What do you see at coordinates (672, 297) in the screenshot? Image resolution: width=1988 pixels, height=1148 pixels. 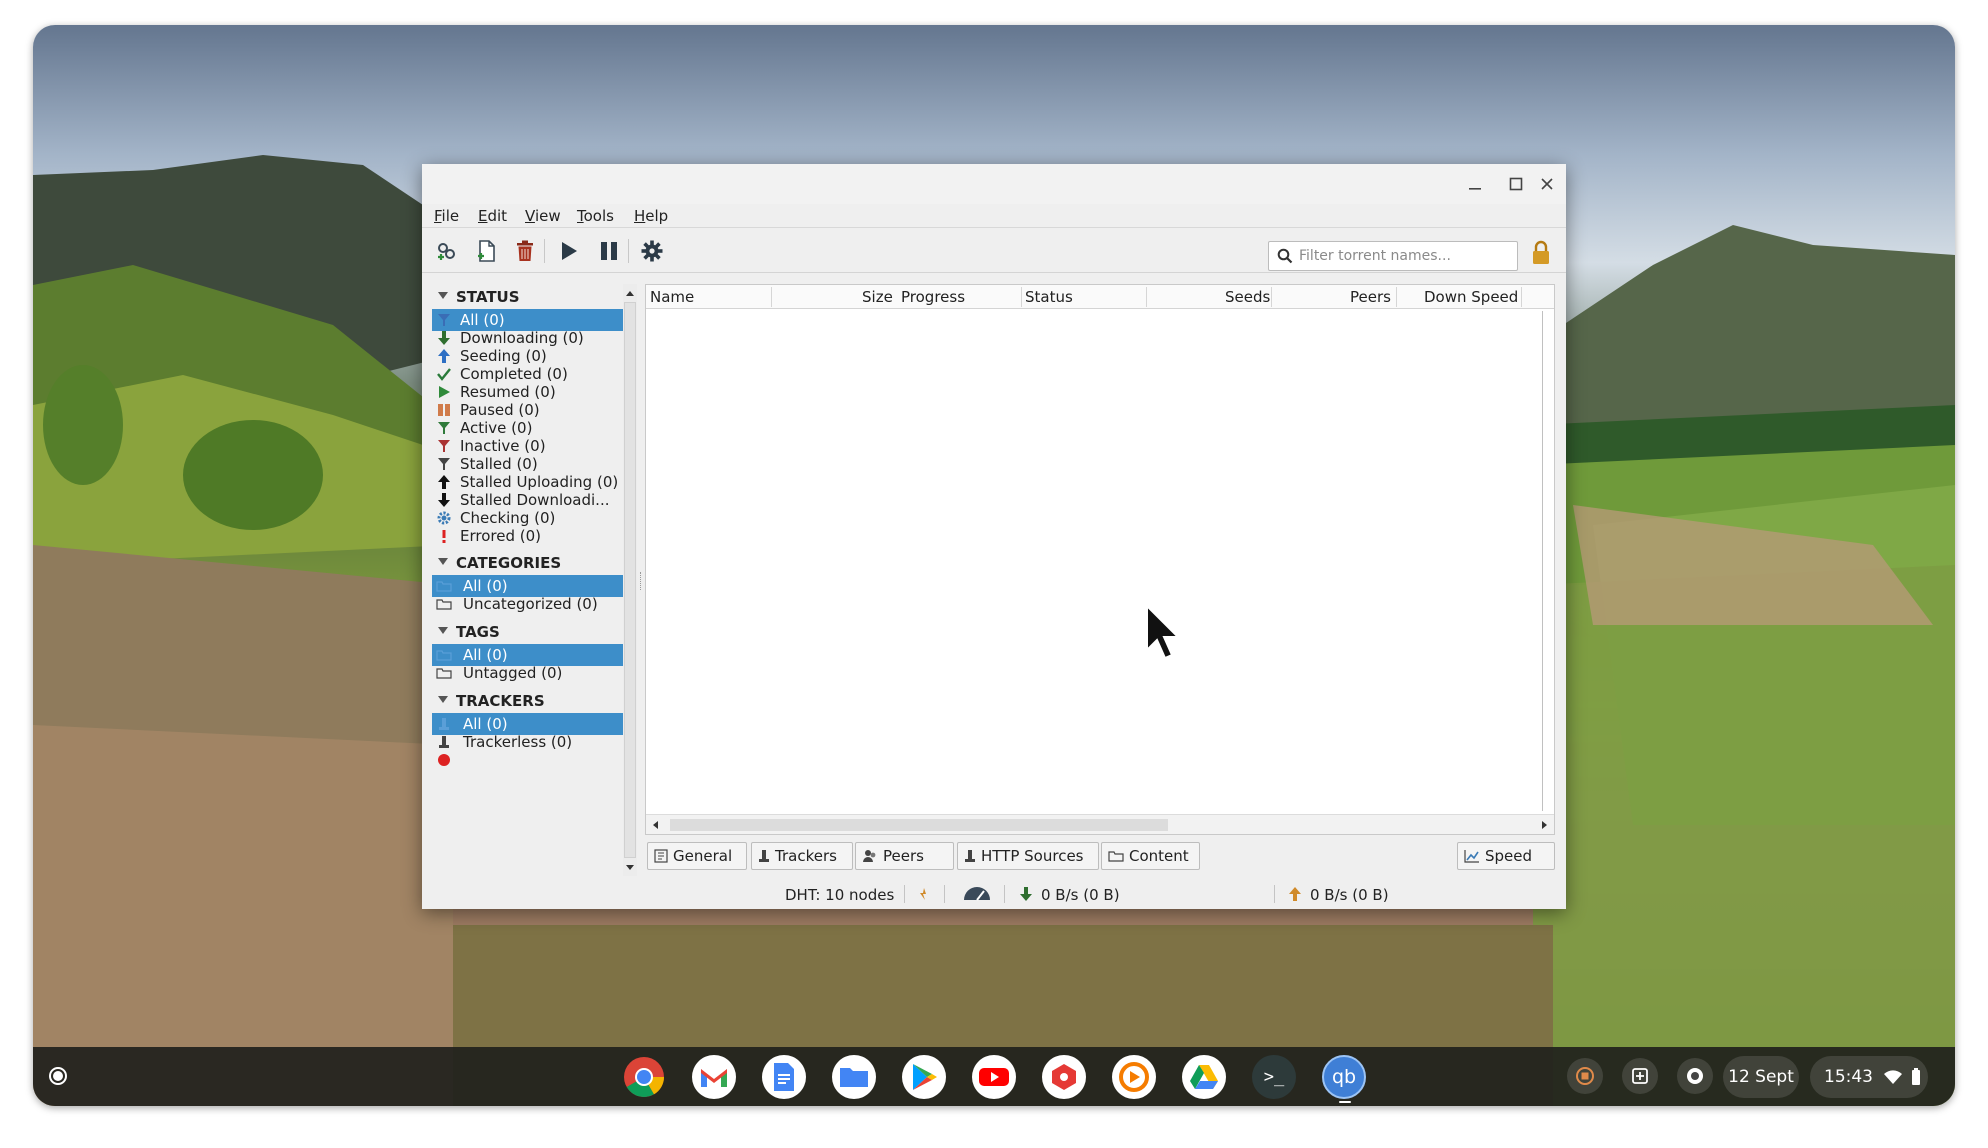 I see `column-name: Name` at bounding box center [672, 297].